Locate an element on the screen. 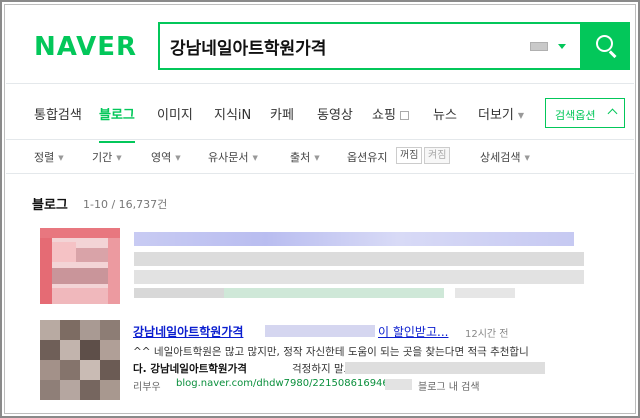 This screenshot has height=418, width=640. options-keep-off-toggle: 꺼짐 is located at coordinates (409, 155).